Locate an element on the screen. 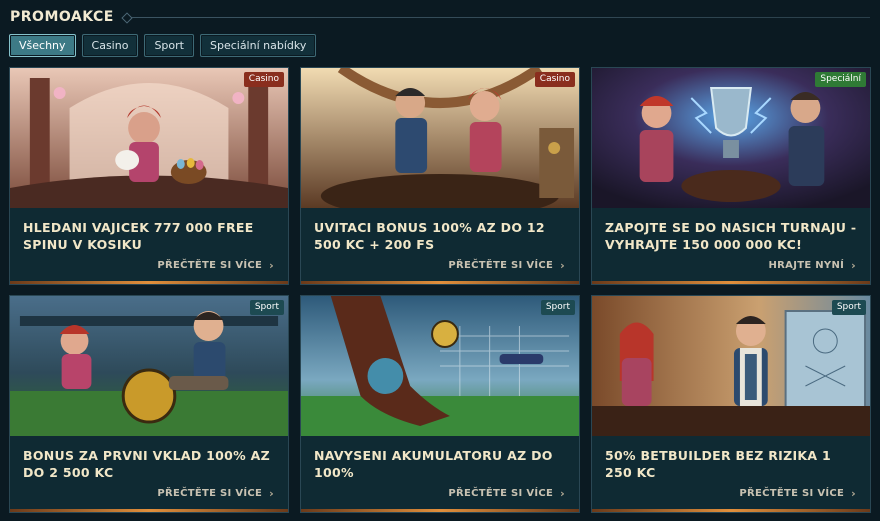 The width and height of the screenshot is (880, 521). filter-tabs: Všechny Casino Sport Speciální nabídky is located at coordinates (163, 45).